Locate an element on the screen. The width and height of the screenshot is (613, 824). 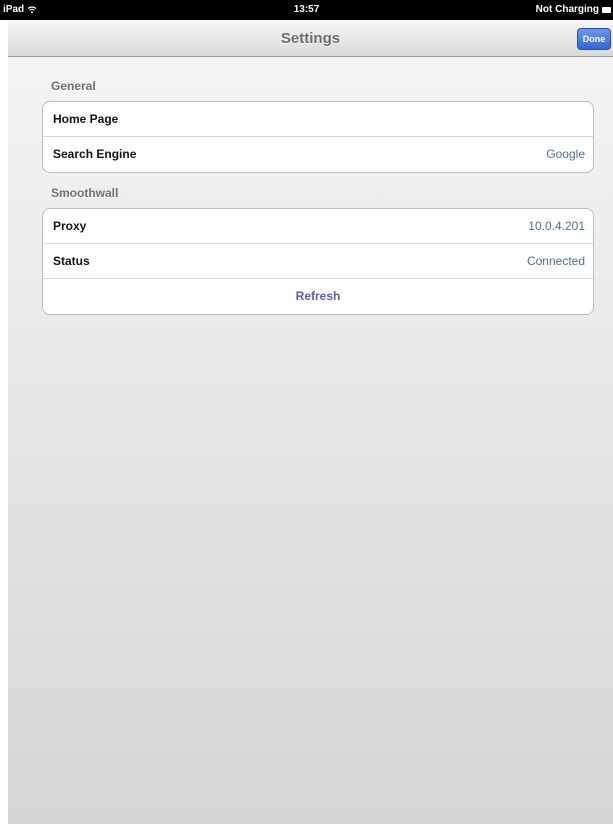
status-bar: iPad 13:57 Not Charging is located at coordinates (306, 10).